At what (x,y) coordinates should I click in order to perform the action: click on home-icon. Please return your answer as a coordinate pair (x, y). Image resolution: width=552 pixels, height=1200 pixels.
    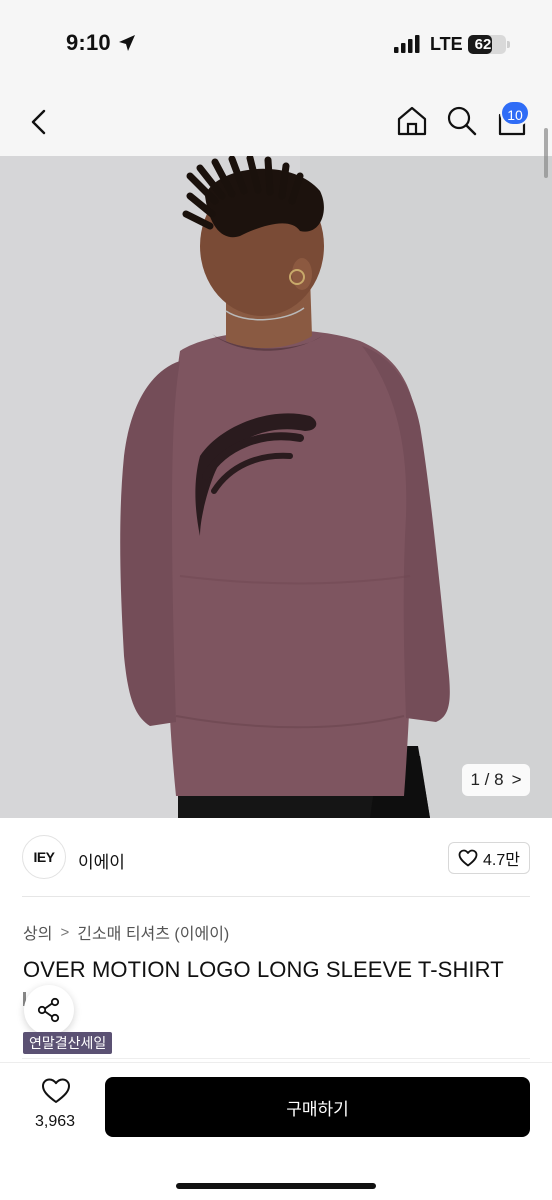
    Looking at the image, I should click on (412, 121).